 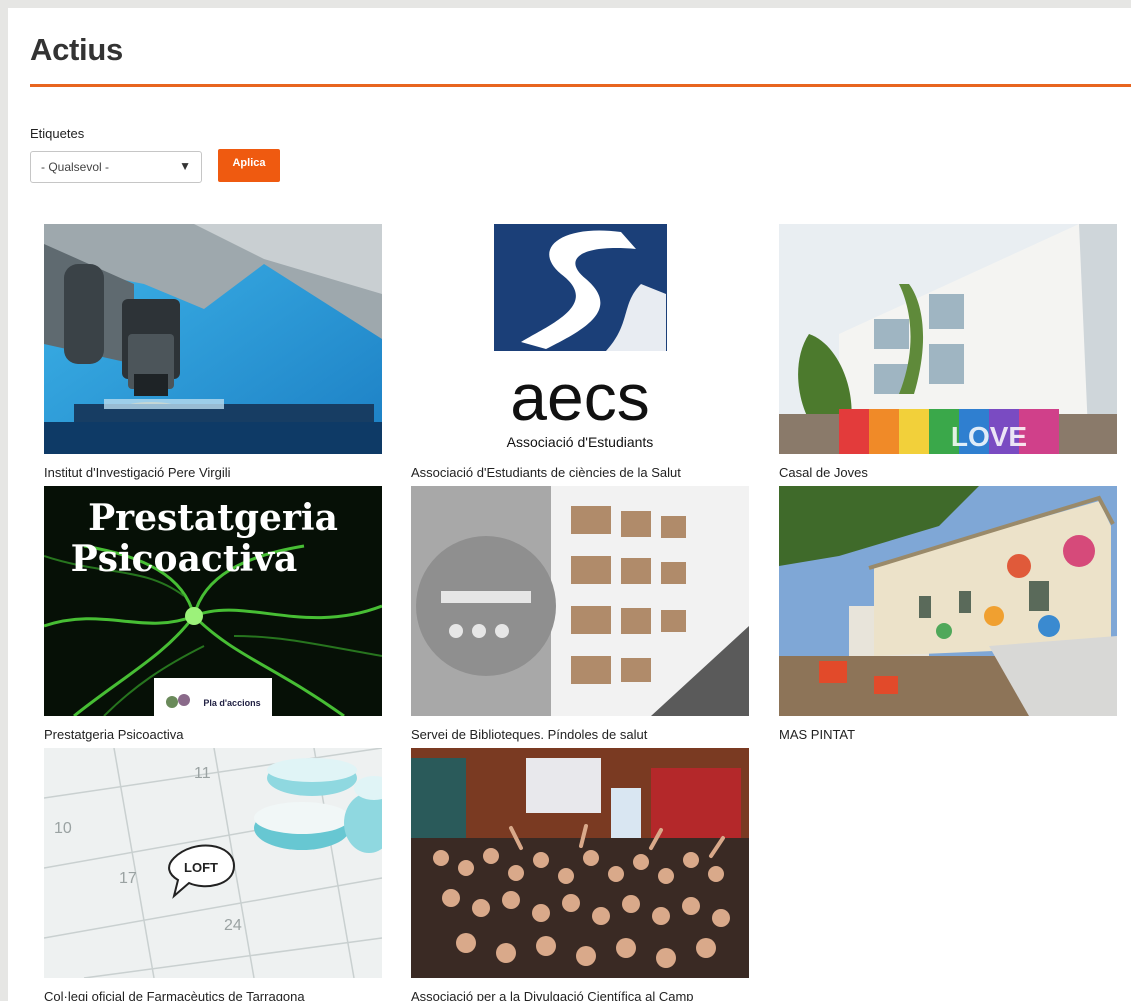 What do you see at coordinates (185, 166) in the screenshot?
I see `chevron-down-icon: ▼` at bounding box center [185, 166].